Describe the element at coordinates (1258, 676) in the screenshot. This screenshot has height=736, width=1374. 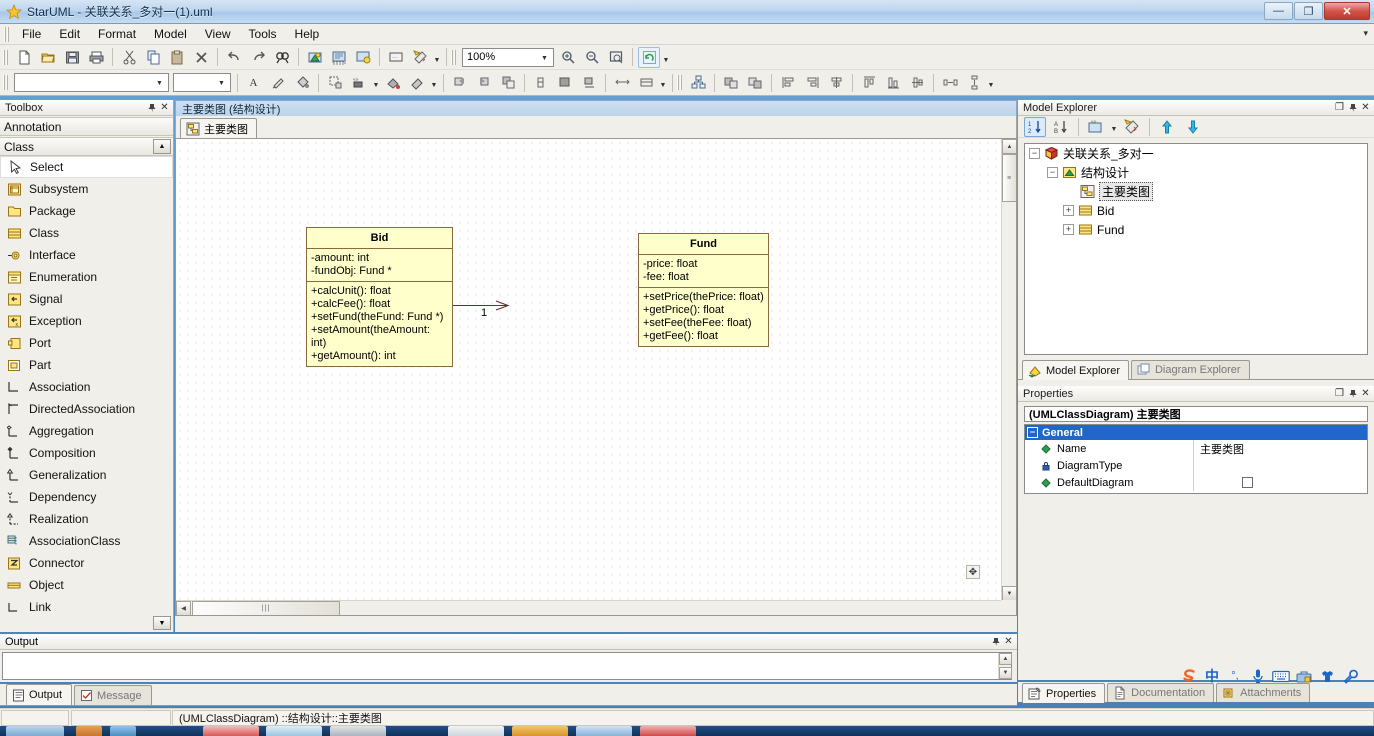
I see `microphone-icon` at that location.